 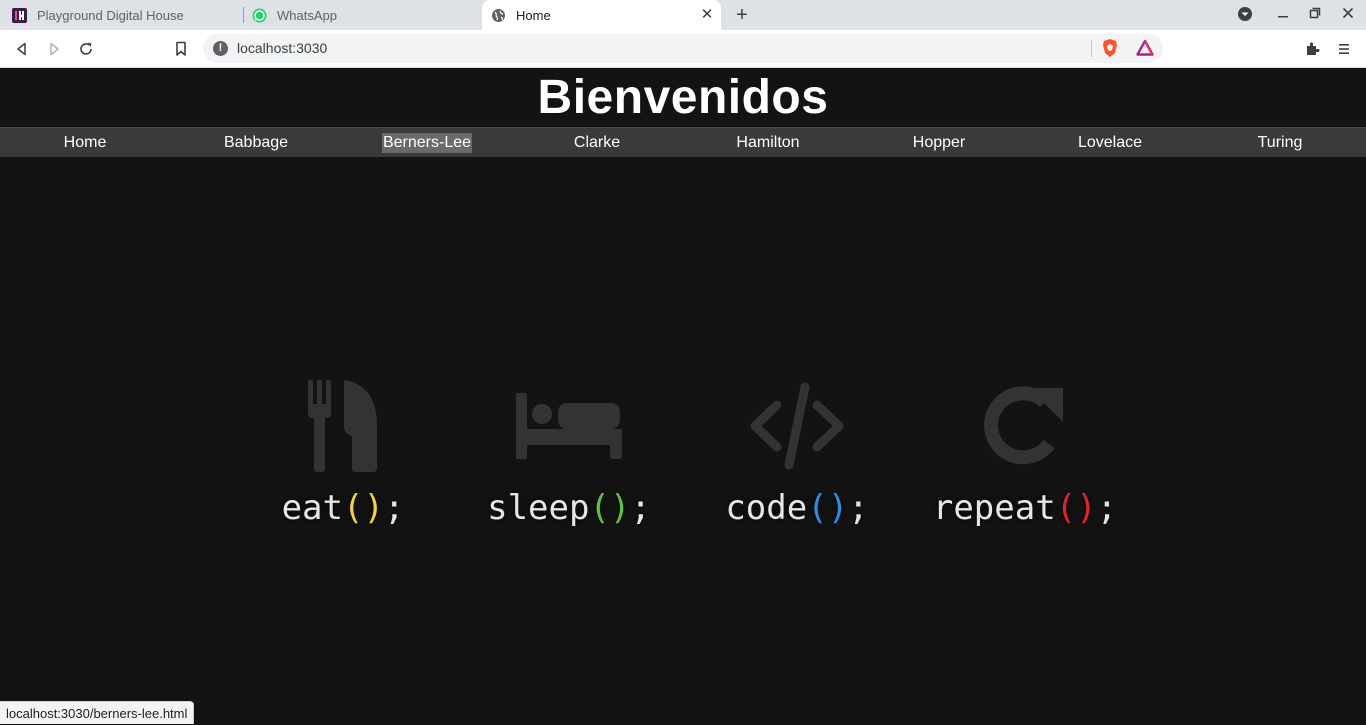 I want to click on url-text: localhost:3030, so click(x=282, y=48).